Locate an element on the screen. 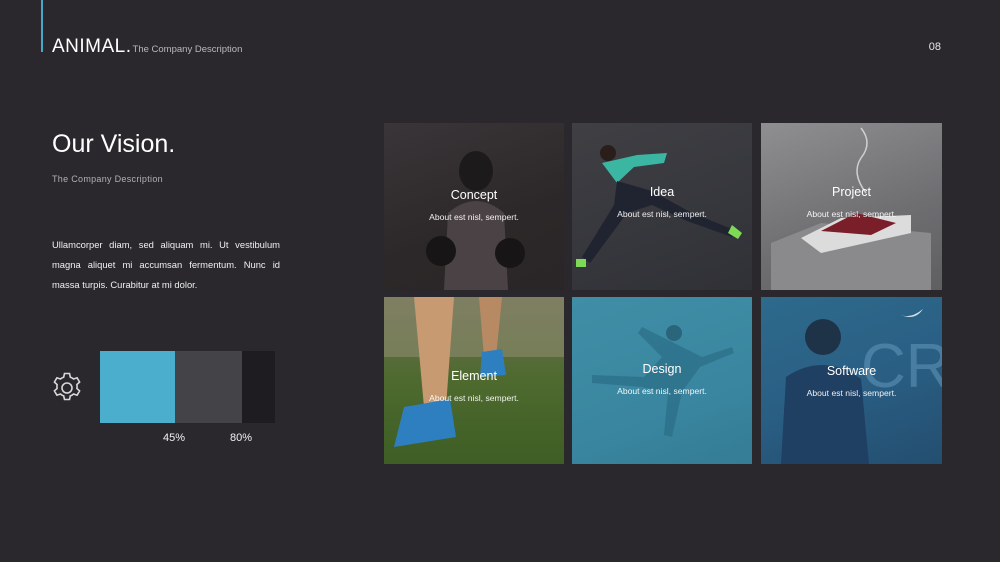  tile-software: CR Software About est nisl, sempert. is located at coordinates (851, 380).